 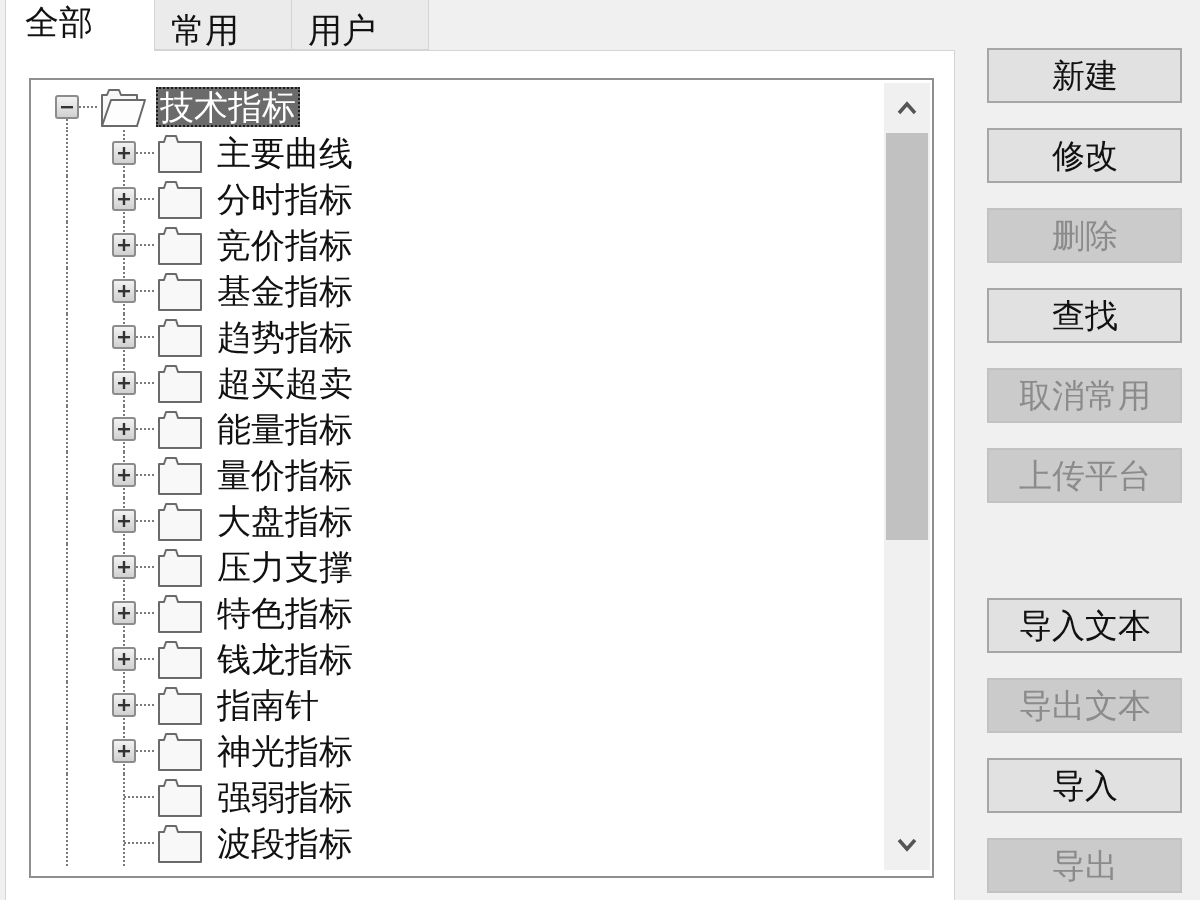 I want to click on action-button: 修改, so click(x=1084, y=155).